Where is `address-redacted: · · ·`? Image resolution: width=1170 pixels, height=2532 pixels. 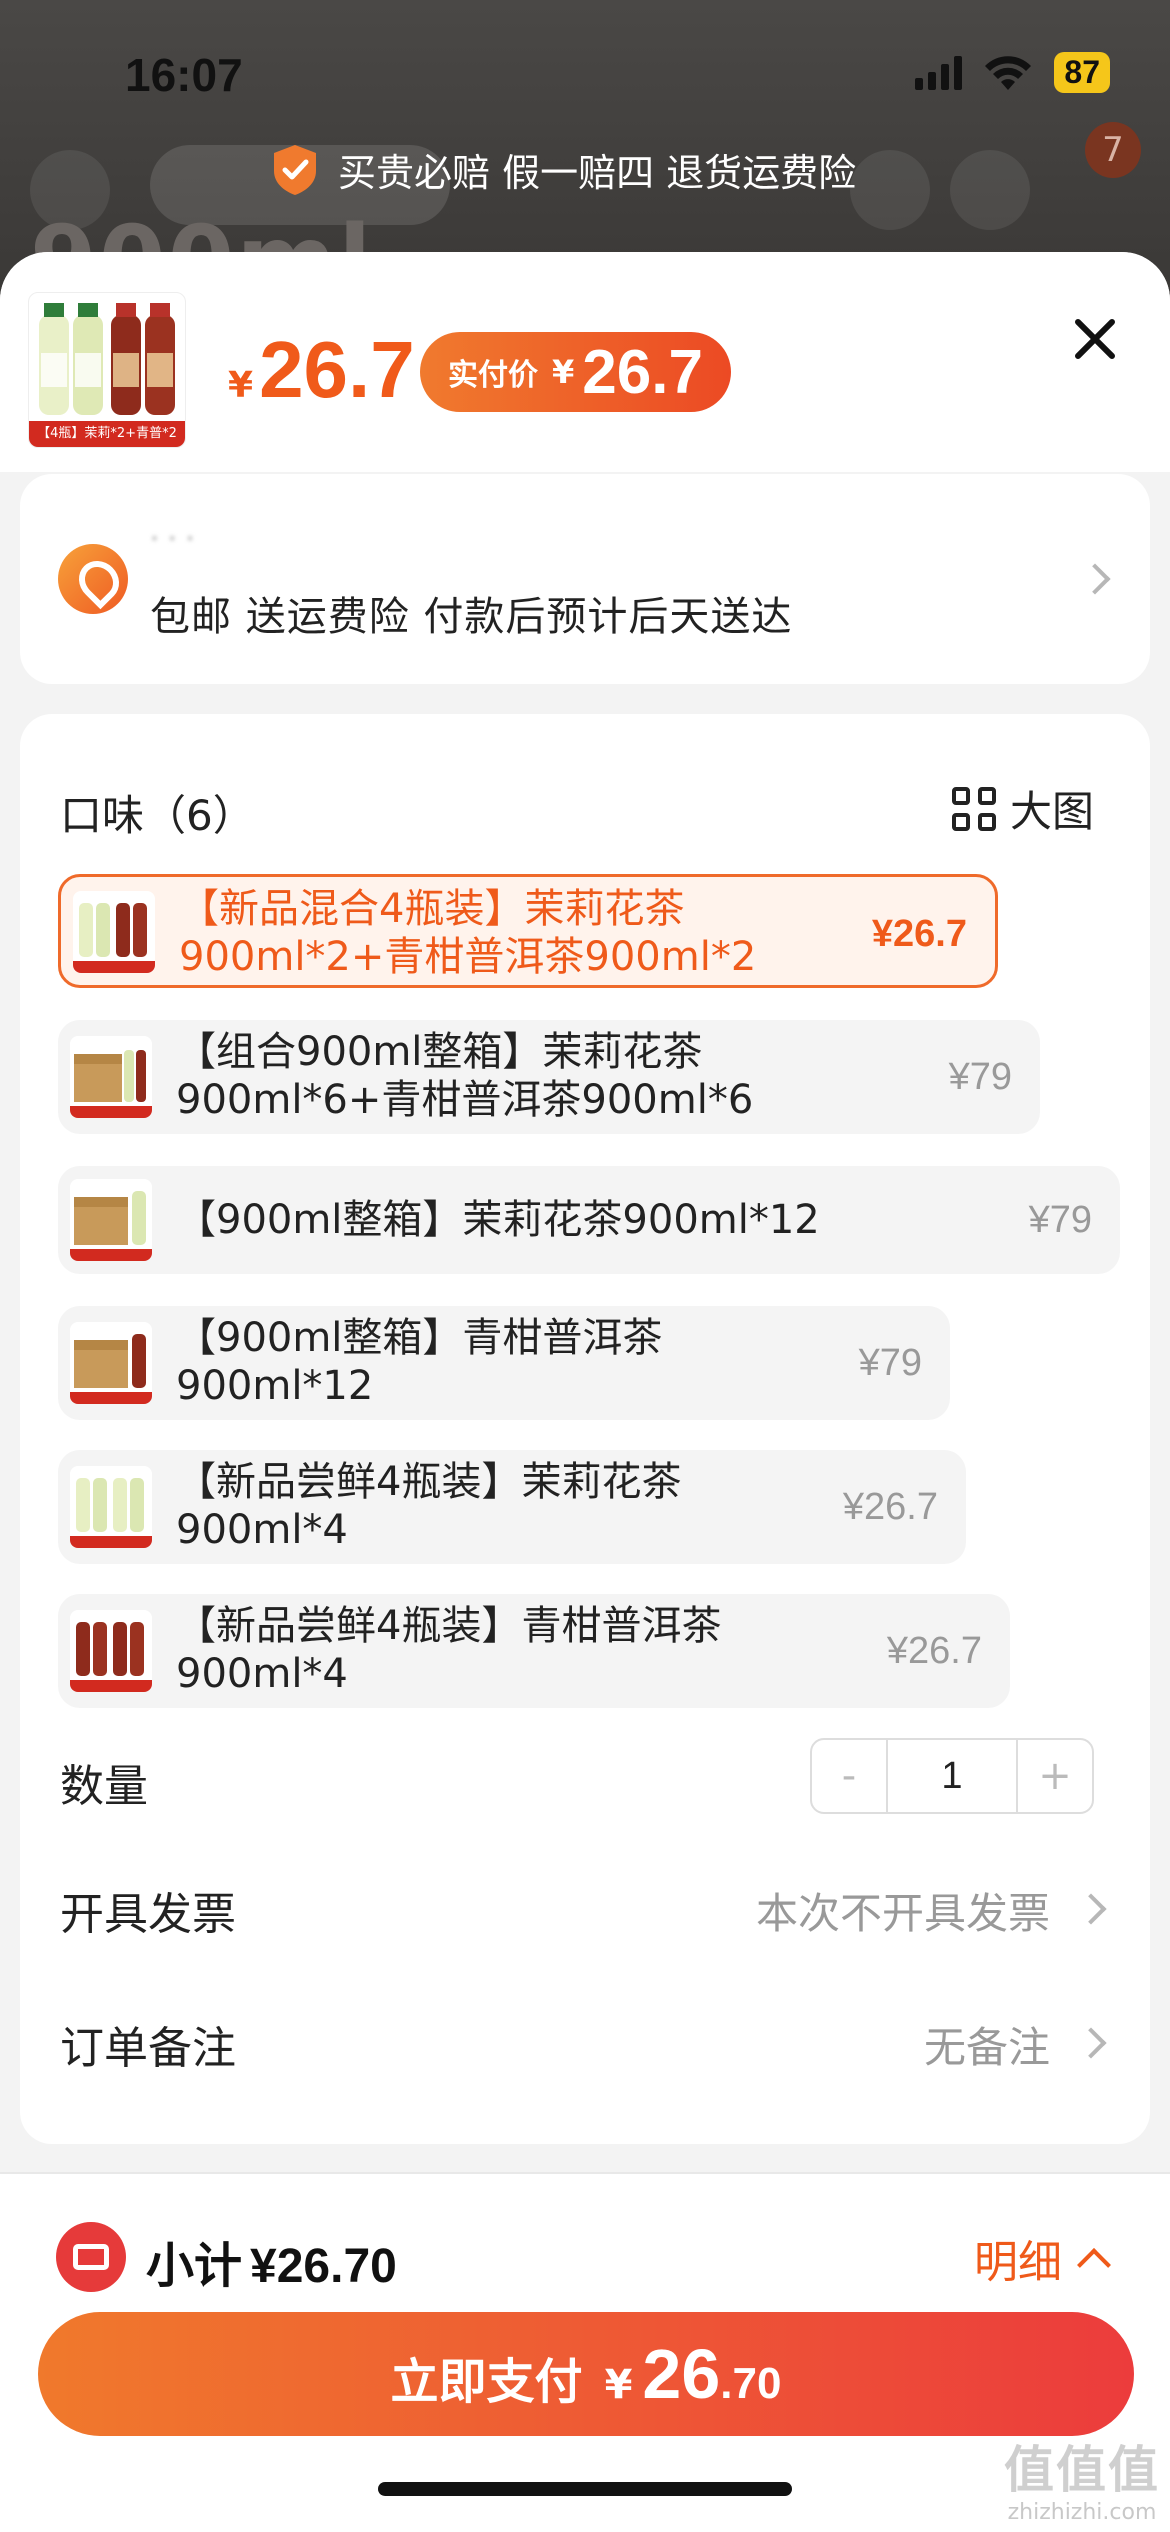
address-redacted: · · · is located at coordinates (172, 538).